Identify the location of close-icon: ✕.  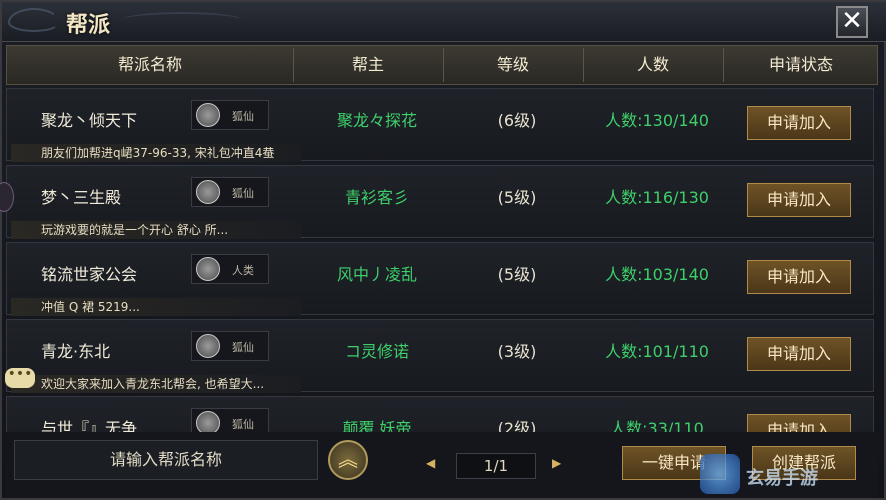
(852, 21).